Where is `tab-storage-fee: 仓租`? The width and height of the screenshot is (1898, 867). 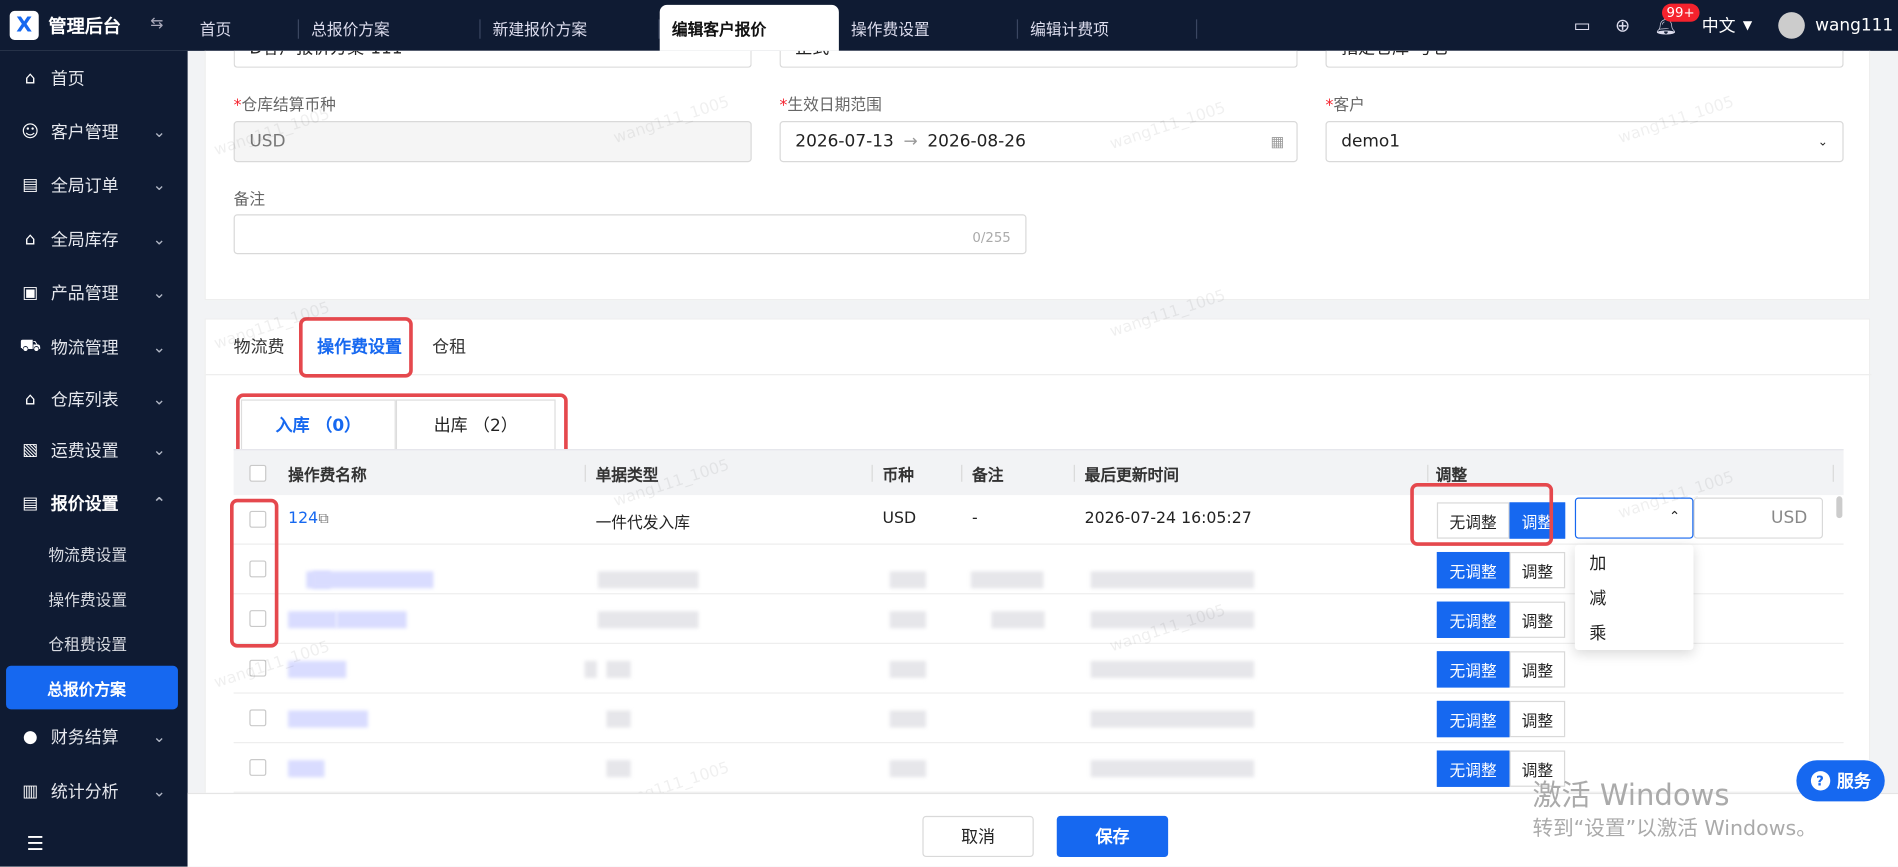 tab-storage-fee: 仓租 is located at coordinates (449, 346).